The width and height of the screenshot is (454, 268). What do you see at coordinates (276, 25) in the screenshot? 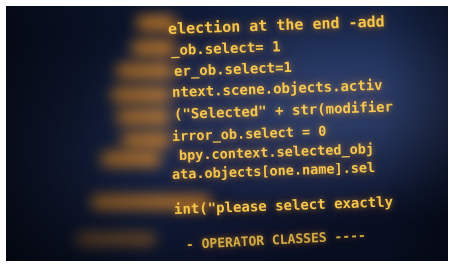
I see `code-line: election at the end -add` at bounding box center [276, 25].